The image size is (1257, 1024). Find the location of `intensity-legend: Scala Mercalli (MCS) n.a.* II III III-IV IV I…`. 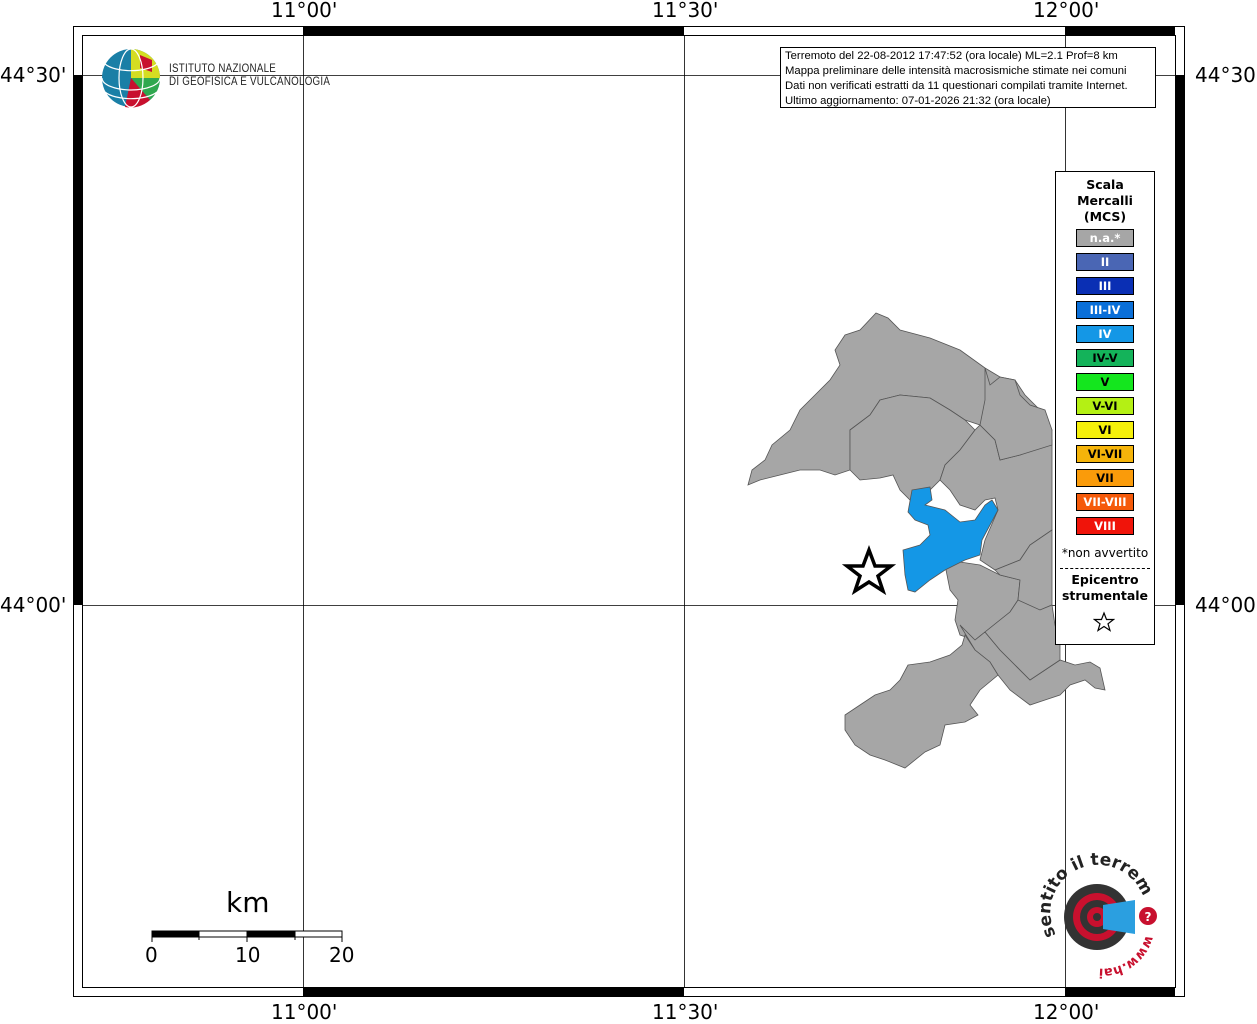

intensity-legend: Scala Mercalli (MCS) n.a.* II III III-IV IV I… is located at coordinates (1105, 408).